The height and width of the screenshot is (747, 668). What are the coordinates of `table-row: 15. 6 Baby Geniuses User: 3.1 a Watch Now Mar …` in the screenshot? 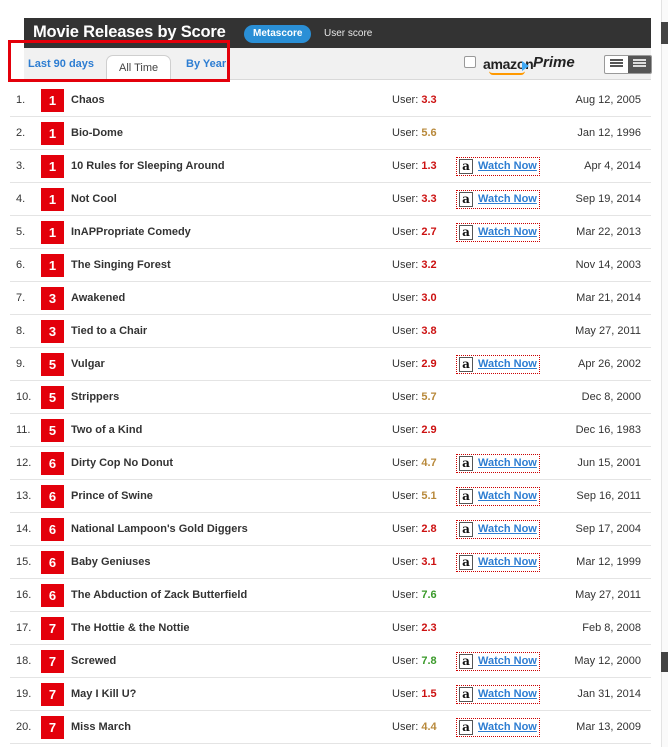 It's located at (330, 562).